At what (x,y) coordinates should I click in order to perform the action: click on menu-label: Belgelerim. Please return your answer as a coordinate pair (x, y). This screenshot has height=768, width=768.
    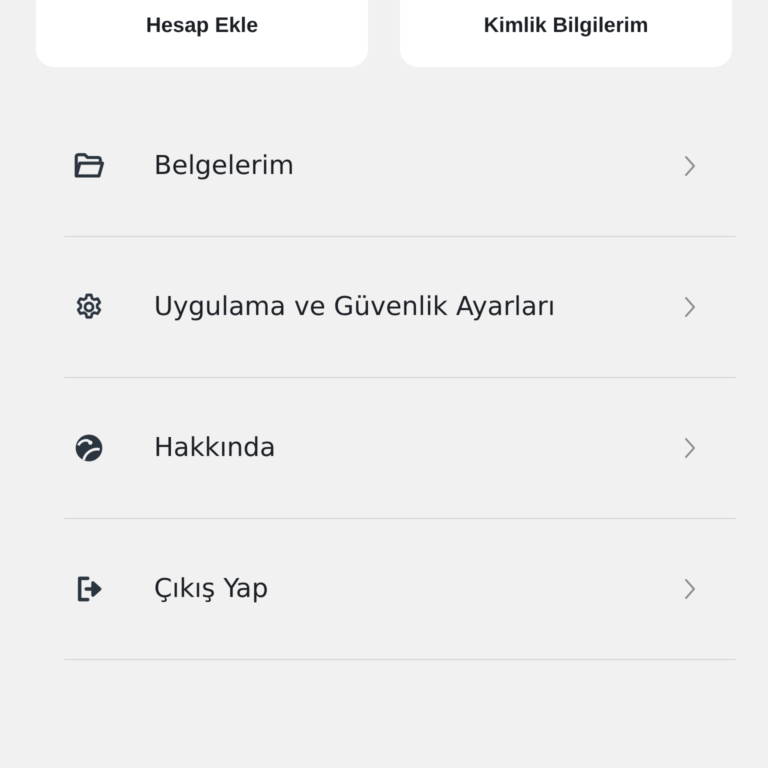
    Looking at the image, I should click on (225, 166).